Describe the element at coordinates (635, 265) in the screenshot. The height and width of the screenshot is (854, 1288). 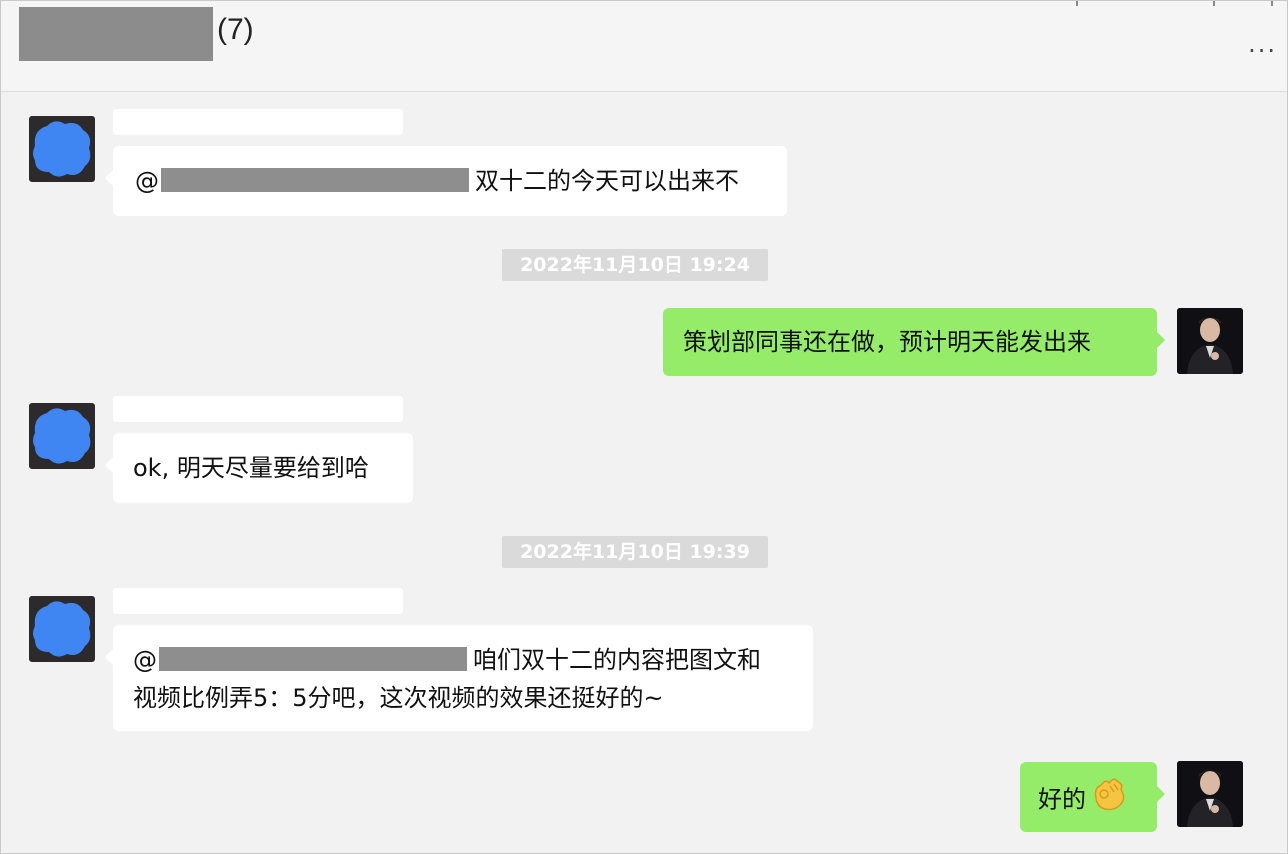
I see `timestamp: 2022年11月10日 19:24` at that location.